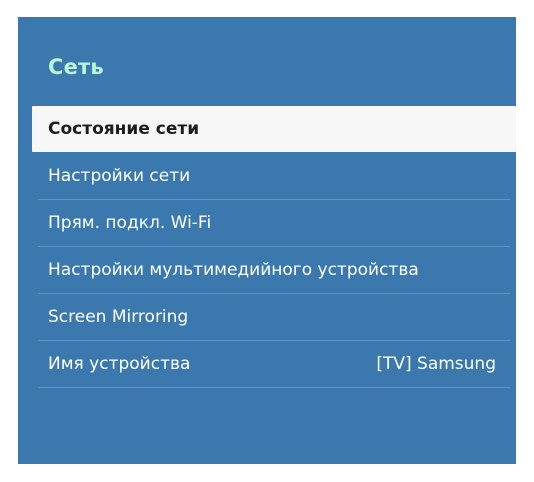 This screenshot has width=534, height=482. Describe the element at coordinates (124, 129) in the screenshot. I see `menu-item-label: Состояние сети` at that location.